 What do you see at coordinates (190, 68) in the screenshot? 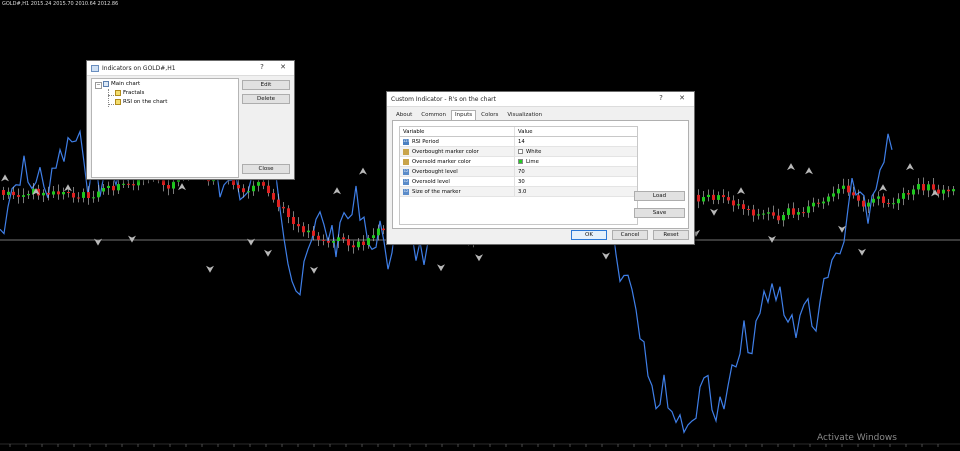
I see `indicators-dialog-titlebar: Indicators on GOLD#,H1 ? ✕` at bounding box center [190, 68].